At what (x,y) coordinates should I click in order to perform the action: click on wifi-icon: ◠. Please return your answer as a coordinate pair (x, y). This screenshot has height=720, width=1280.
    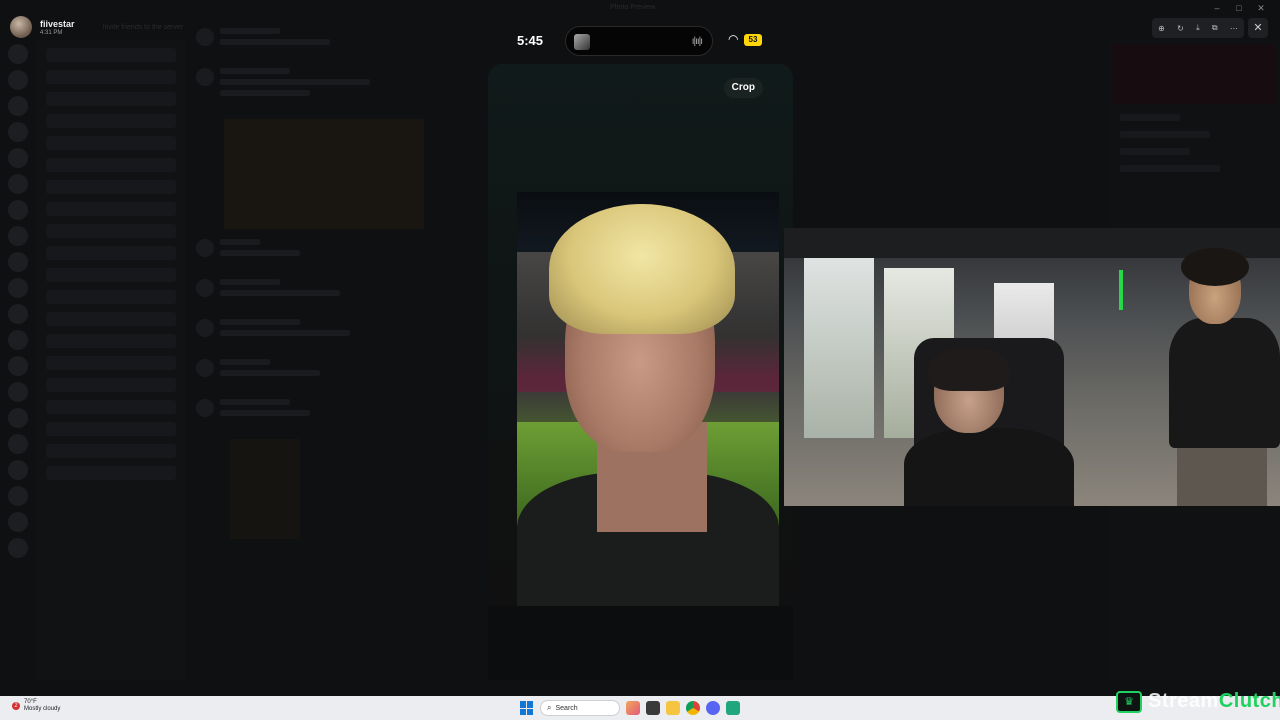
    Looking at the image, I should click on (733, 39).